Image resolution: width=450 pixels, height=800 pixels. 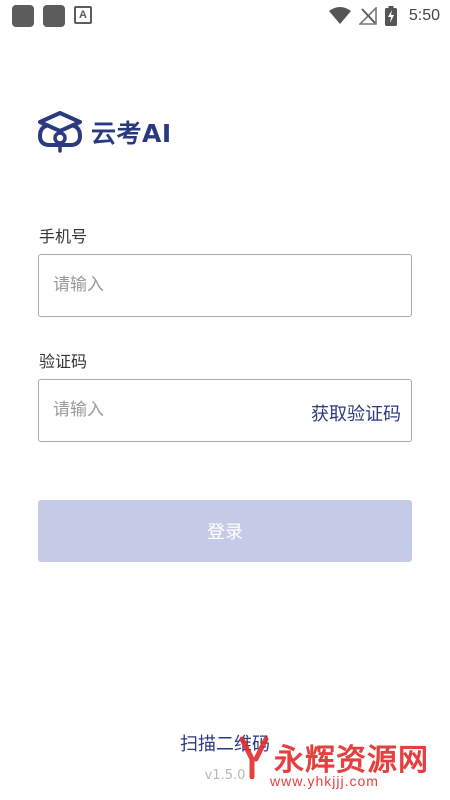 What do you see at coordinates (63, 236) in the screenshot?
I see `phone-label: 手机号` at bounding box center [63, 236].